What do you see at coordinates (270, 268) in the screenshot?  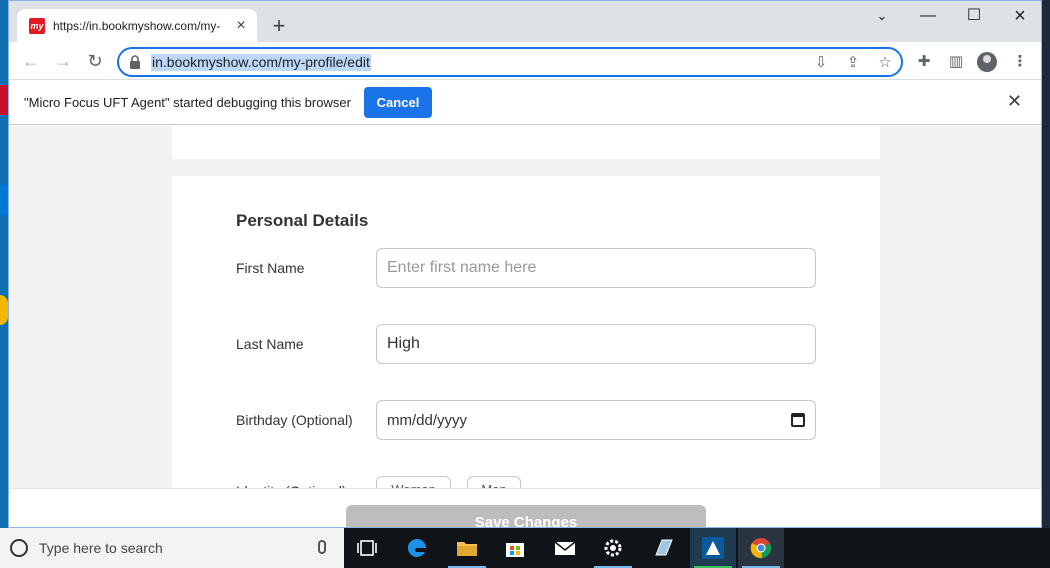 I see `first-name-label: First Name` at bounding box center [270, 268].